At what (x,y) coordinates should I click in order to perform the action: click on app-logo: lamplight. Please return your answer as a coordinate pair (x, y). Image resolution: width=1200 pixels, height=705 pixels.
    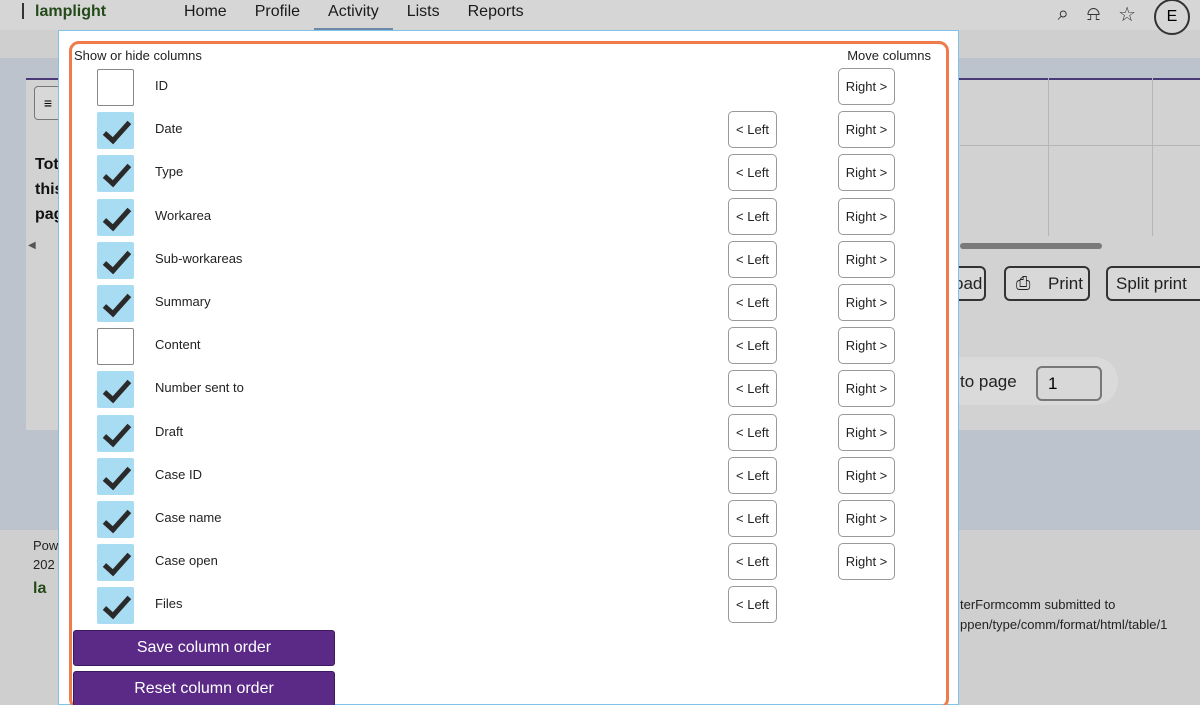
    Looking at the image, I should click on (64, 12).